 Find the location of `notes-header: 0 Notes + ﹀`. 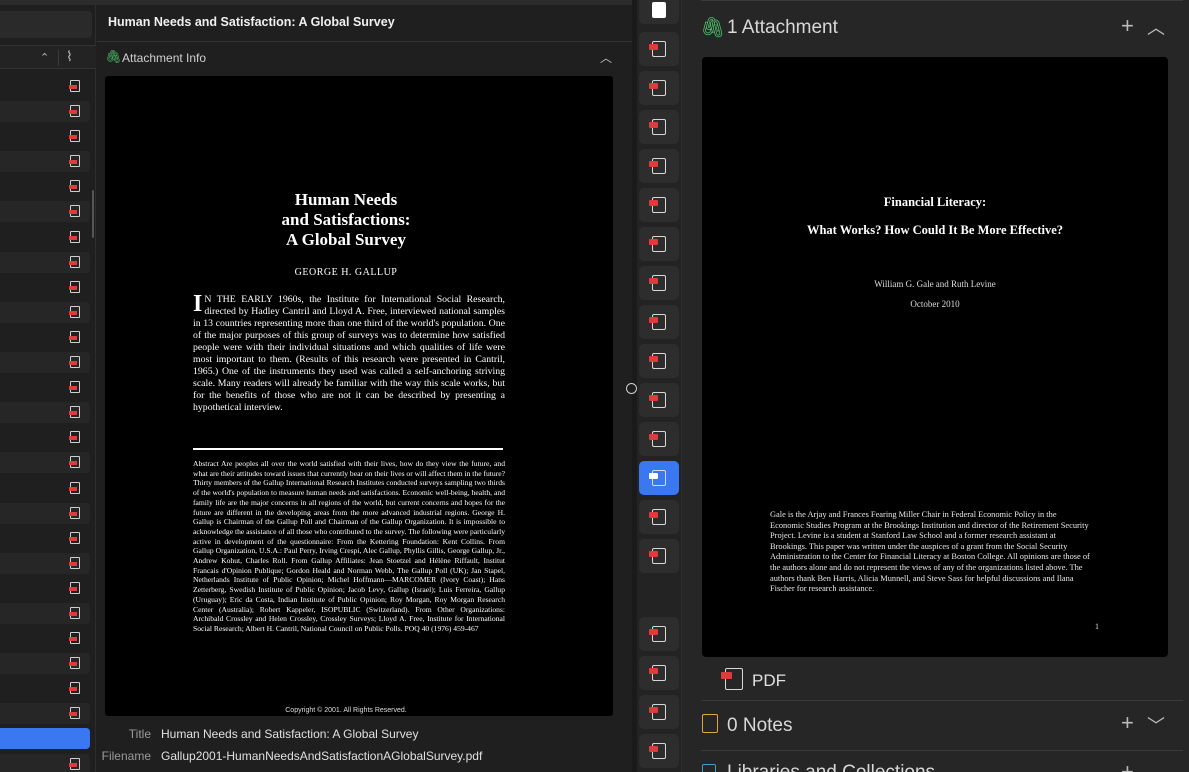

notes-header: 0 Notes + ﹀ is located at coordinates (940, 724).